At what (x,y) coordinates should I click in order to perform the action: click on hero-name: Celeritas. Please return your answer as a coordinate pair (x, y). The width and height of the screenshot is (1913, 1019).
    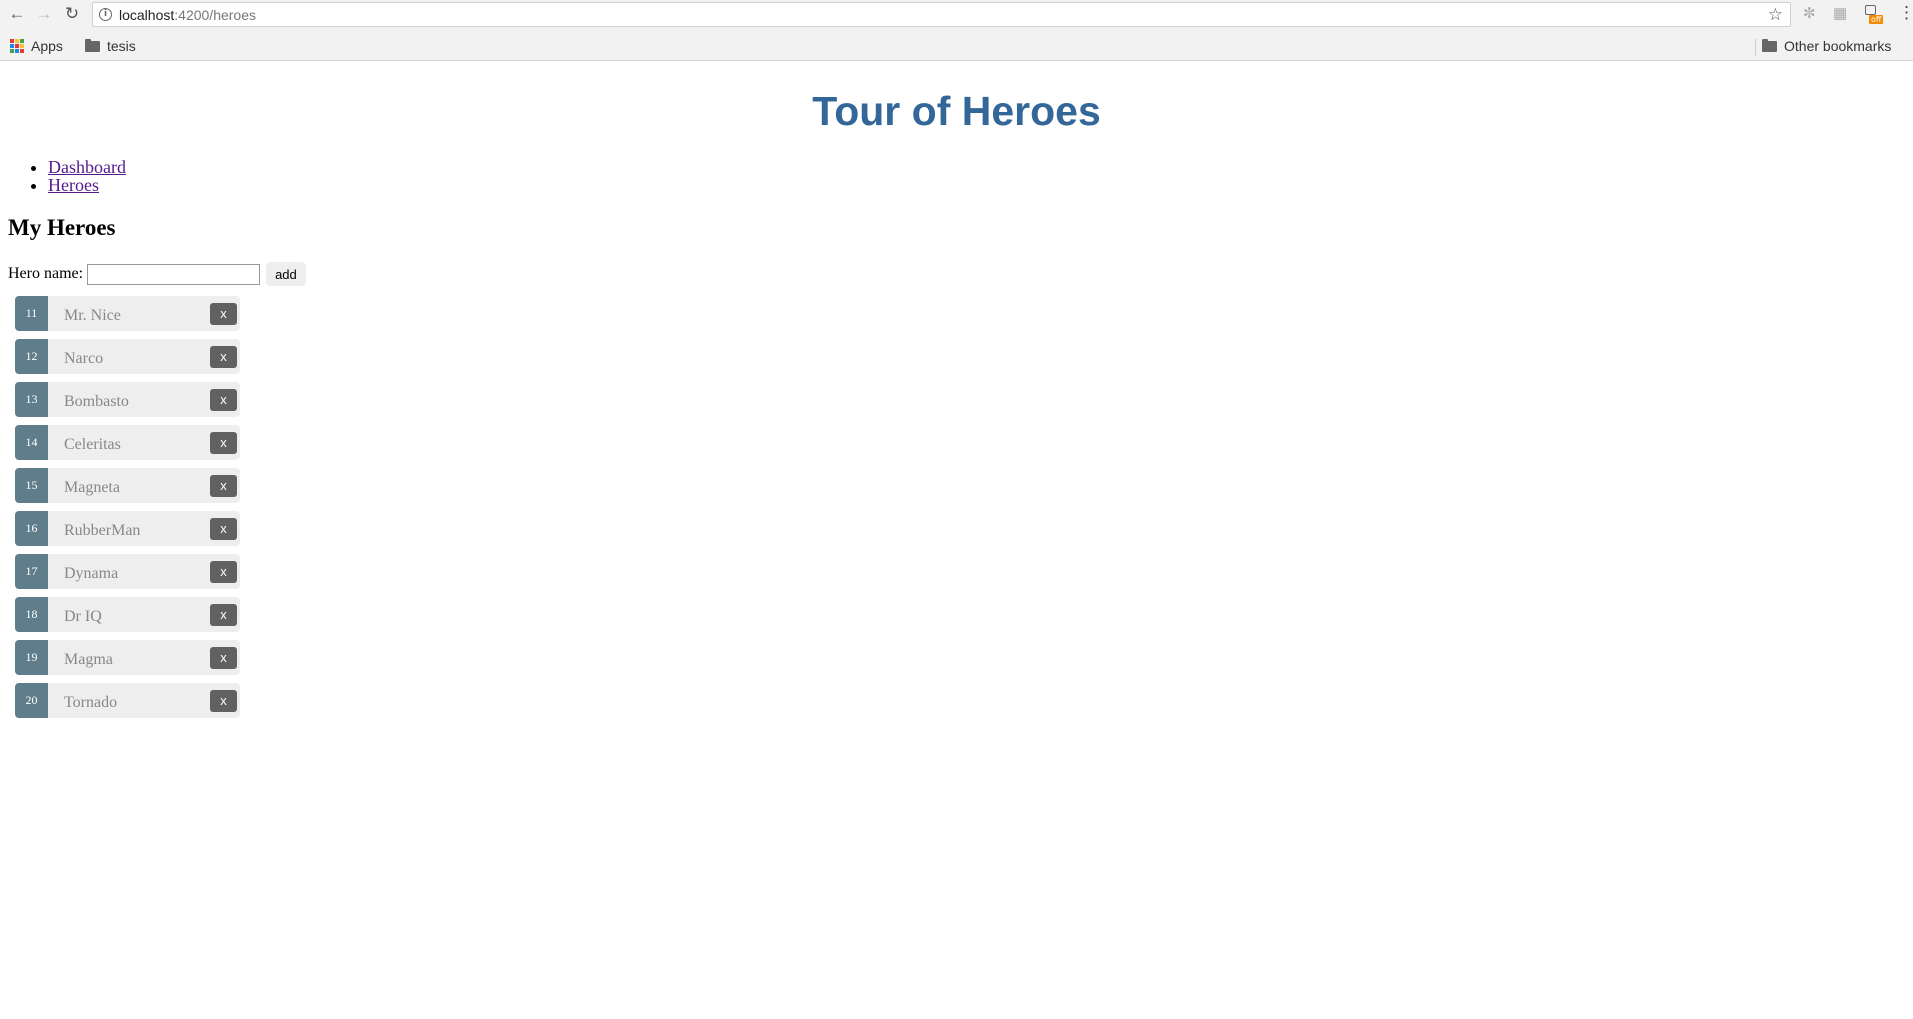
    Looking at the image, I should click on (92, 444).